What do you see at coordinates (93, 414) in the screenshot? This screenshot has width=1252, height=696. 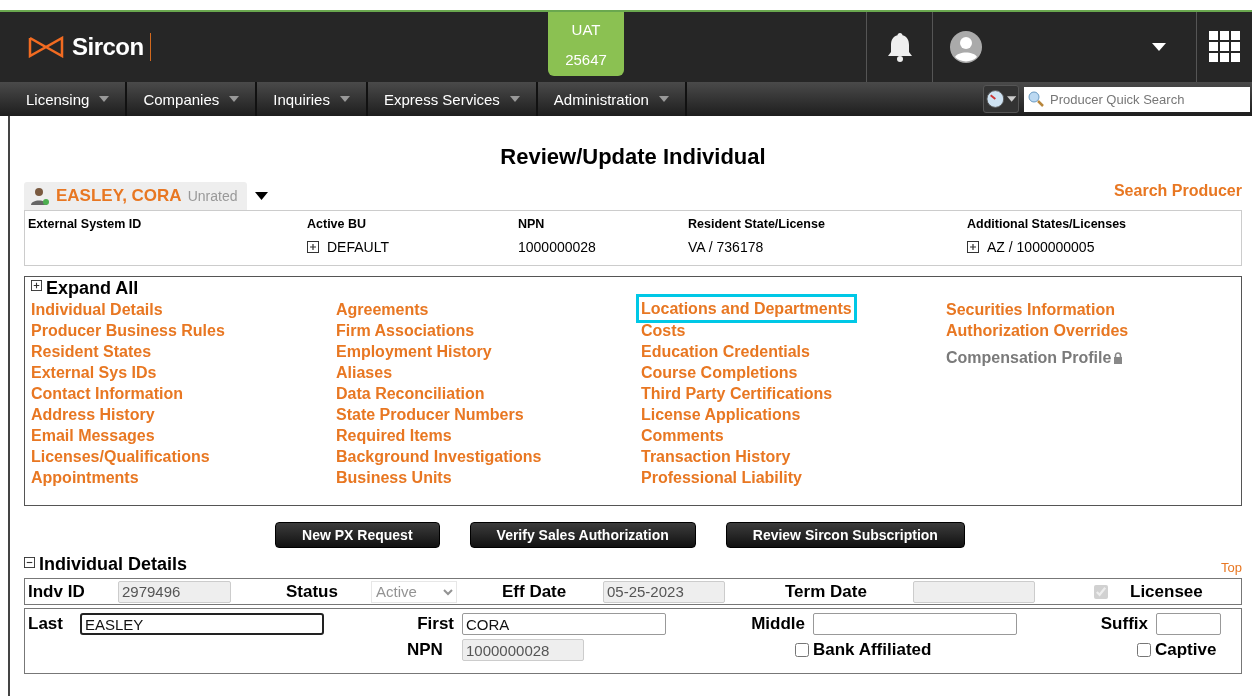 I see `section-link: Address History` at bounding box center [93, 414].